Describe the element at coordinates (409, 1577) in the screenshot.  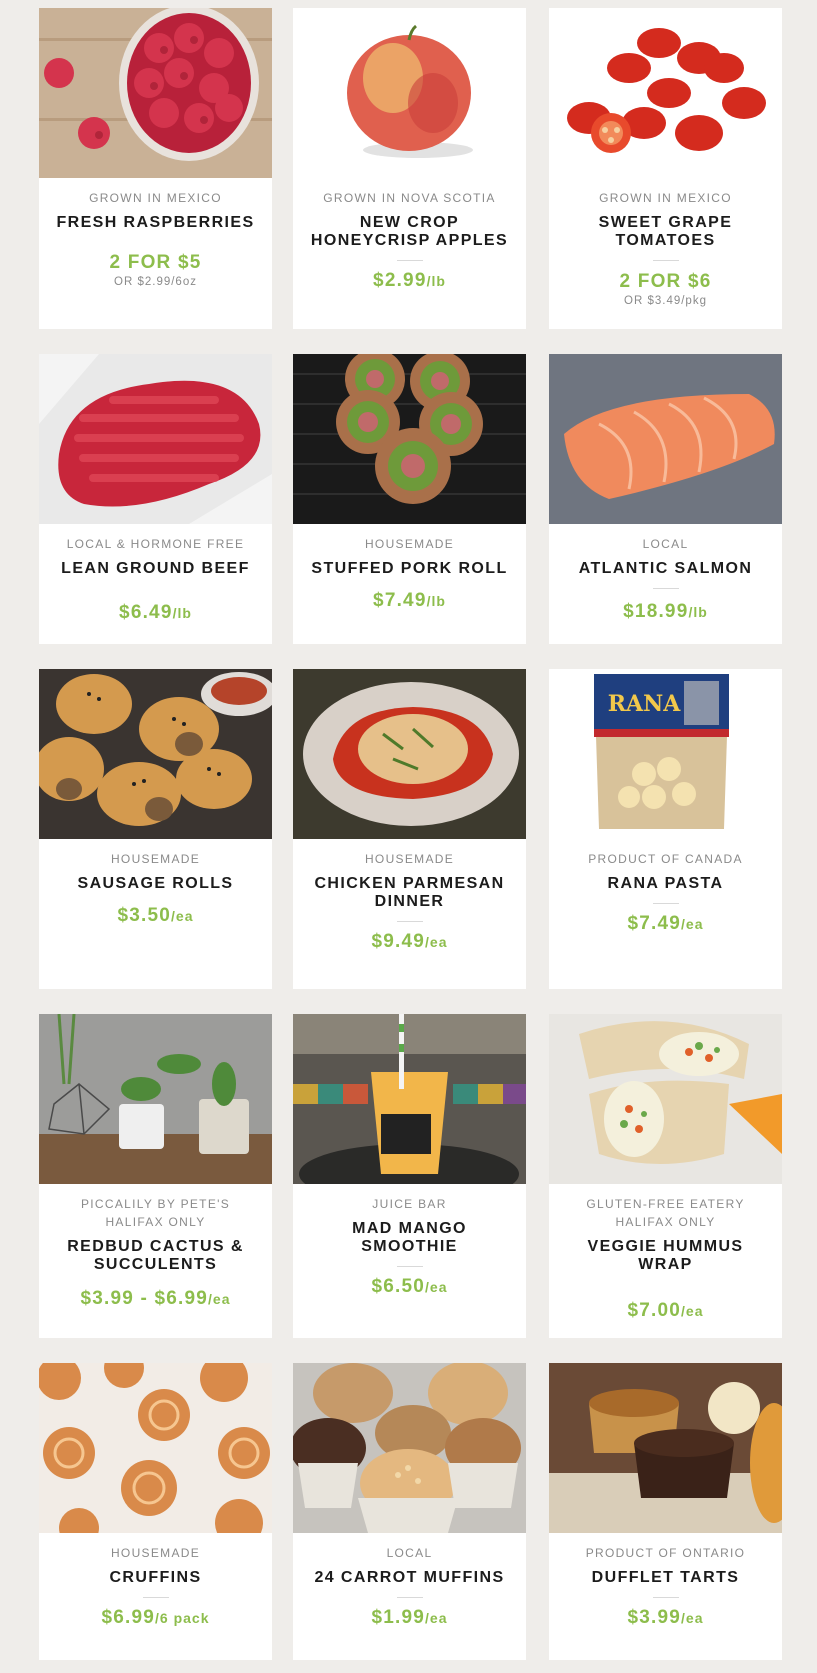
I see `product-name: 24 CARROT MUFFINS` at that location.